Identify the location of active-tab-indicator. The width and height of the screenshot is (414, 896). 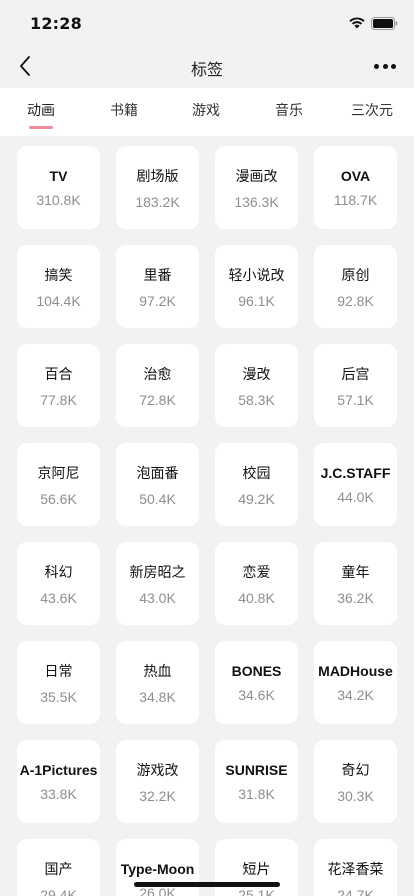
(41, 127).